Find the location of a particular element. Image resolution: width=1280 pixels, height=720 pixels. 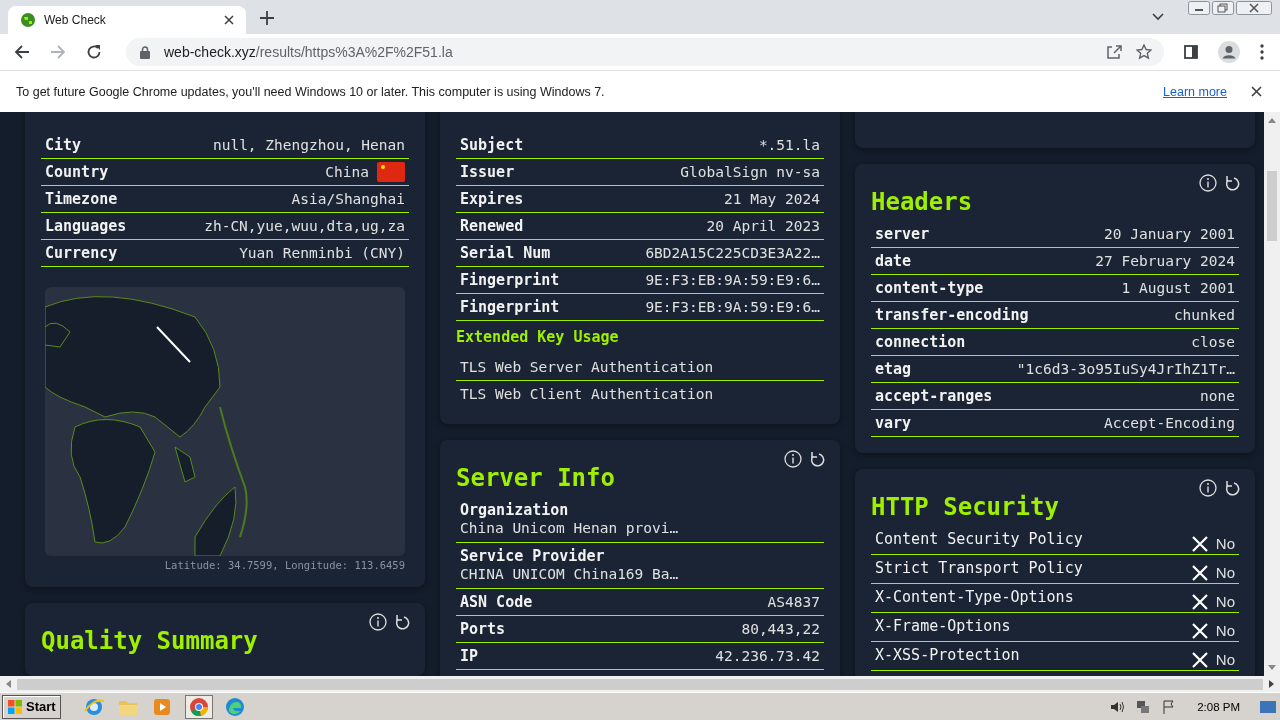

tab-title: Web Check is located at coordinates (75, 20).